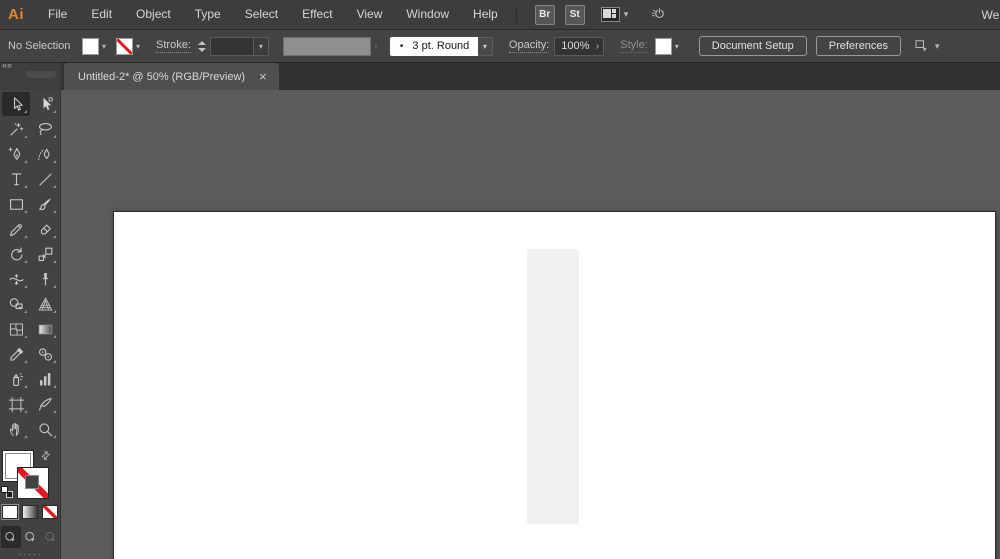  Describe the element at coordinates (485, 46) in the screenshot. I see `brush-dropdown-chevron: ▾` at that location.